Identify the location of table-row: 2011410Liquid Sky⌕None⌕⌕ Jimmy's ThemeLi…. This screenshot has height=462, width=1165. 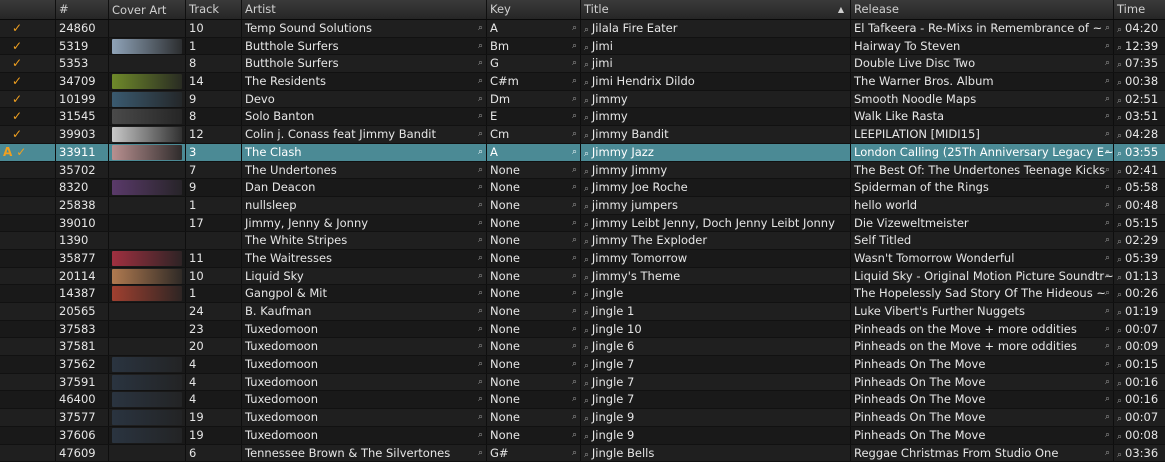
(582, 277).